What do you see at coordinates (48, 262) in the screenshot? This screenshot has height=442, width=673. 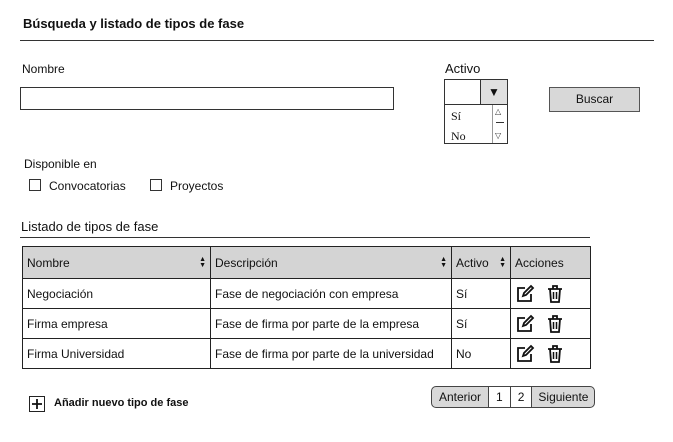 I see `column-header-label: Nombre` at bounding box center [48, 262].